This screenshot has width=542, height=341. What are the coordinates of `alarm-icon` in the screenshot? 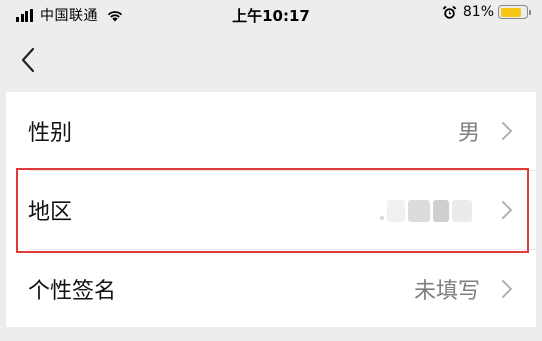 It's located at (449, 12).